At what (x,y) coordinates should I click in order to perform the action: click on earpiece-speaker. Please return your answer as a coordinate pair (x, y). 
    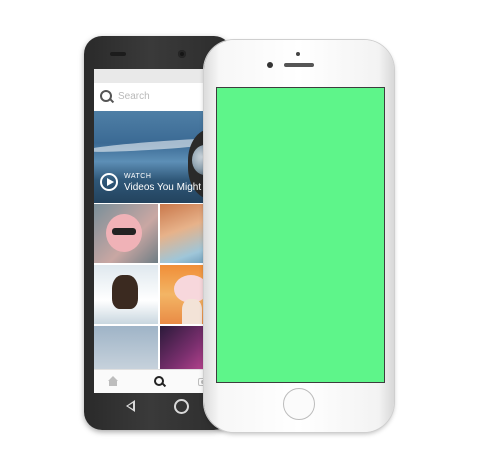
    Looking at the image, I should click on (299, 65).